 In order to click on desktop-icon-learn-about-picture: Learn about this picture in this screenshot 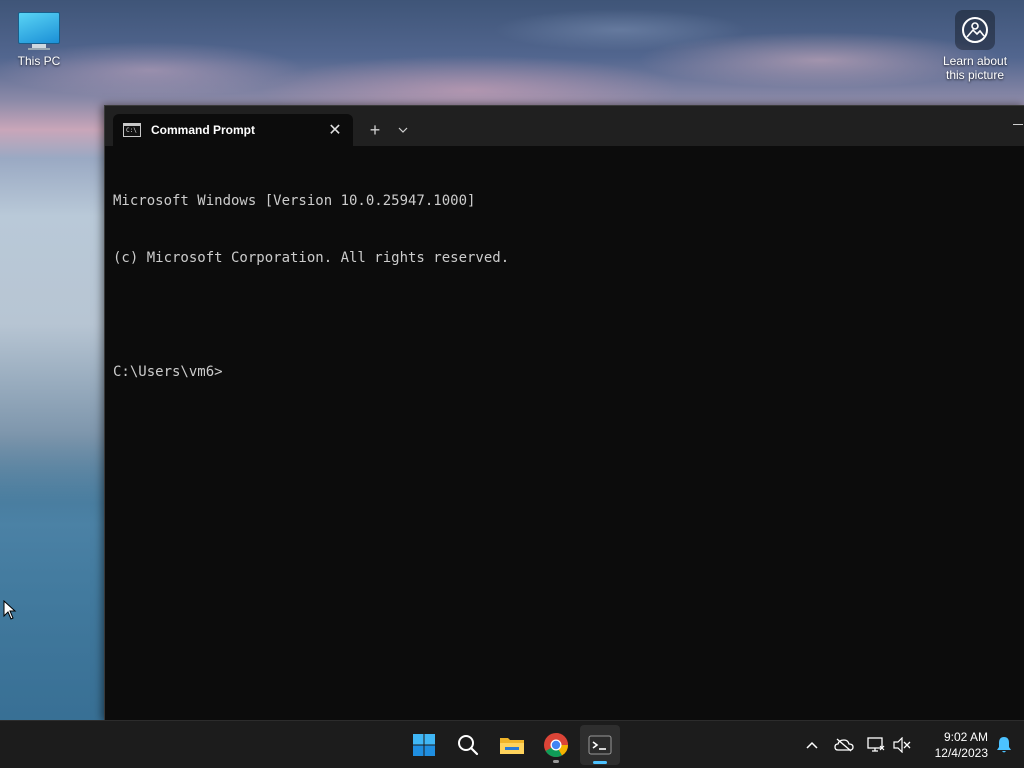, I will do `click(975, 46)`.